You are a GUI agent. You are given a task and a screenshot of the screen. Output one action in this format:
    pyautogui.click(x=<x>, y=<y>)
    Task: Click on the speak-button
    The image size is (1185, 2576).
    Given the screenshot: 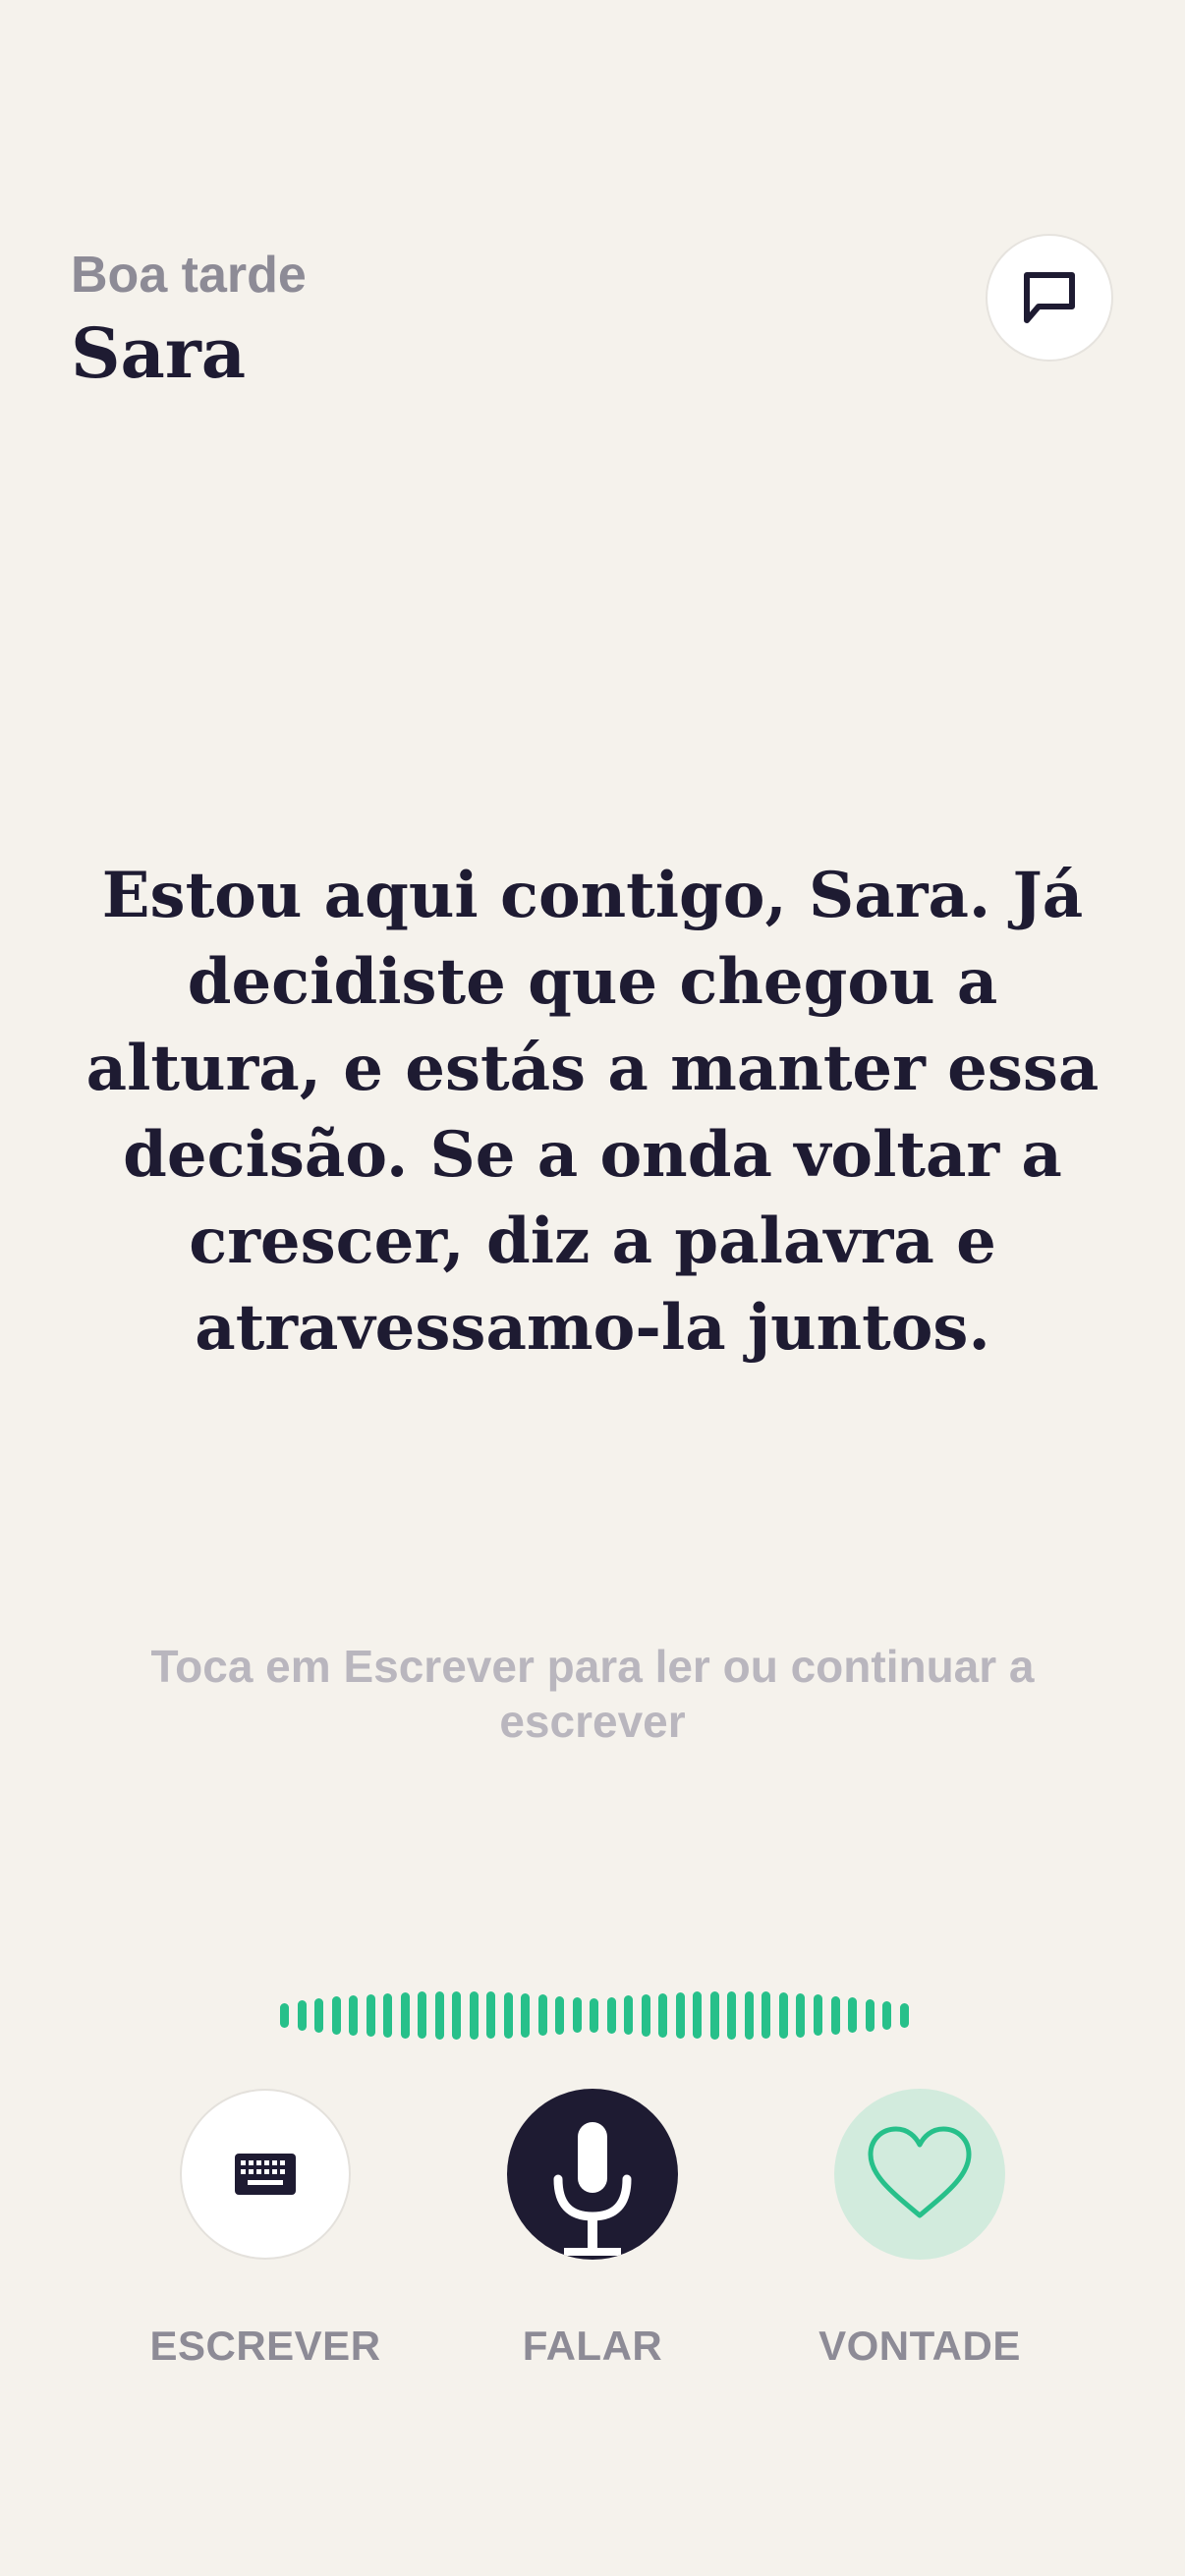 What is the action you would take?
    pyautogui.click(x=592, y=2174)
    